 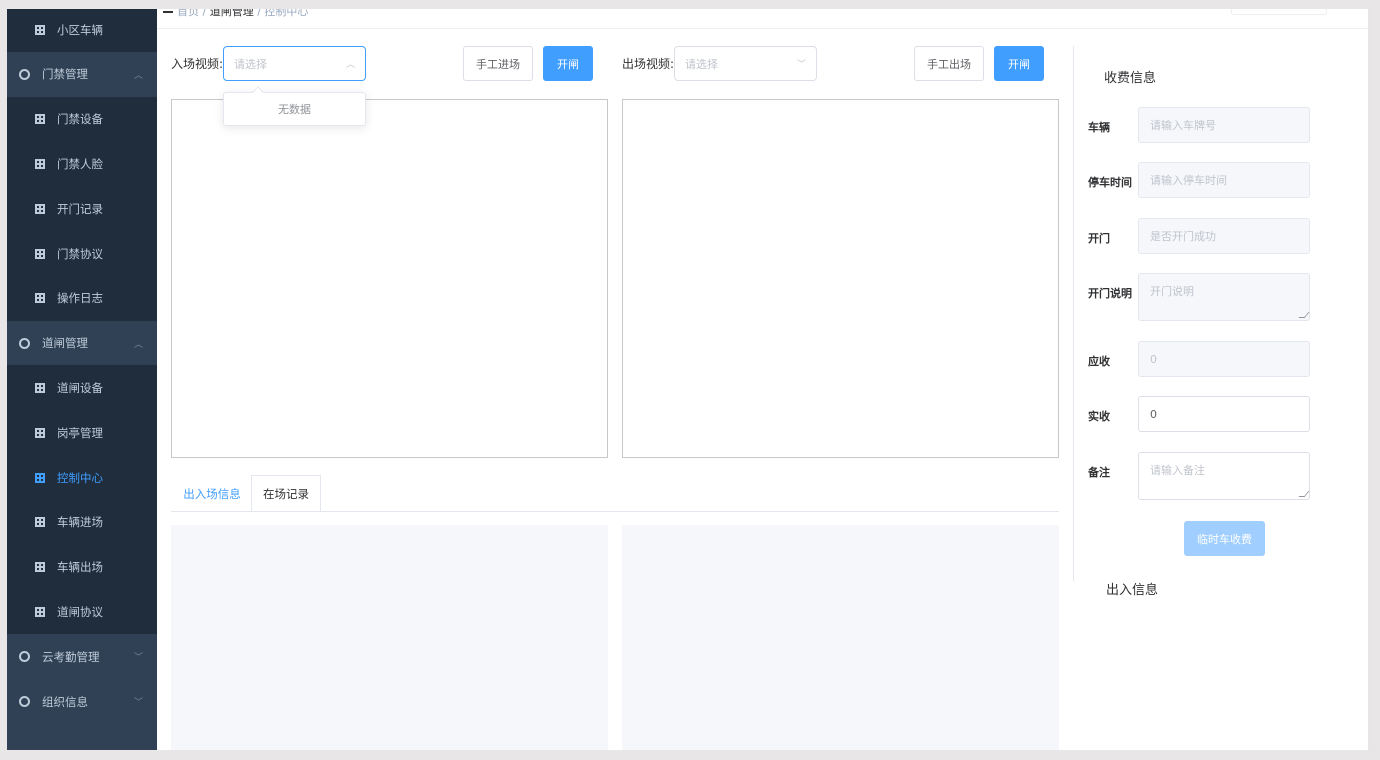 I want to click on temp-vehicle-charge-button: 临时车收费, so click(x=1224, y=538).